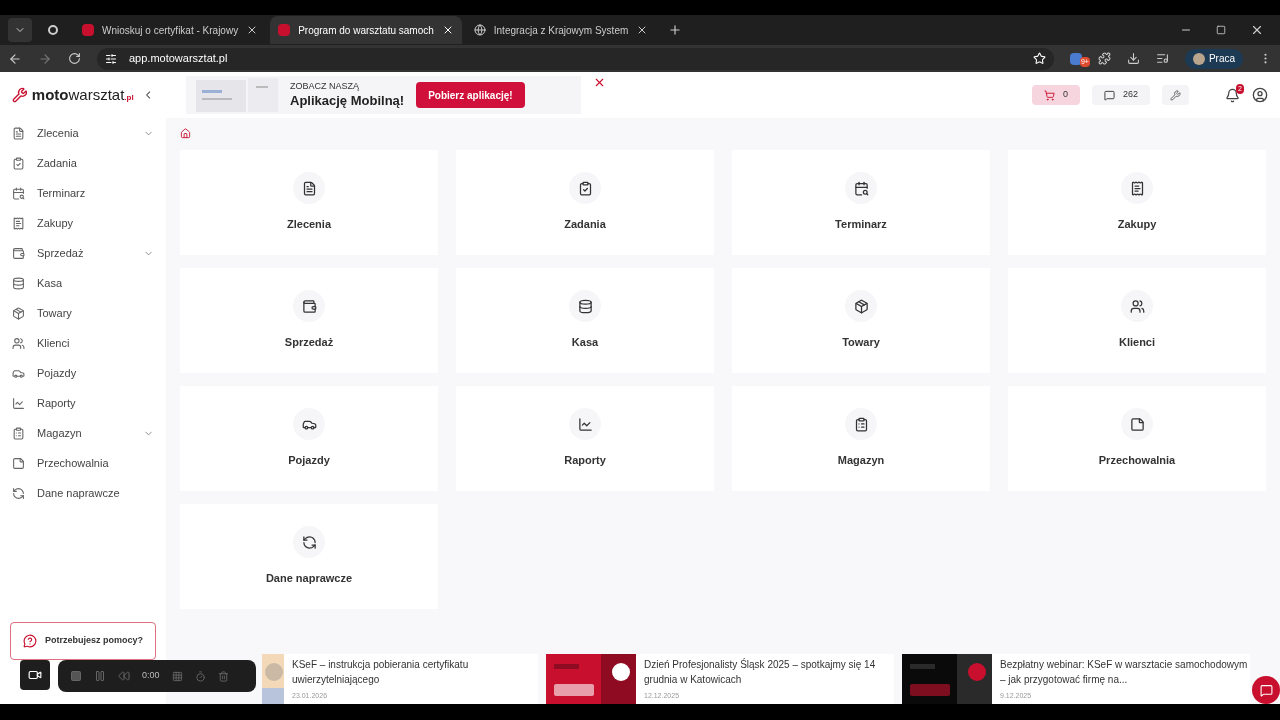 The image size is (1280, 720). I want to click on module-tile: Klienci, so click(1137, 320).